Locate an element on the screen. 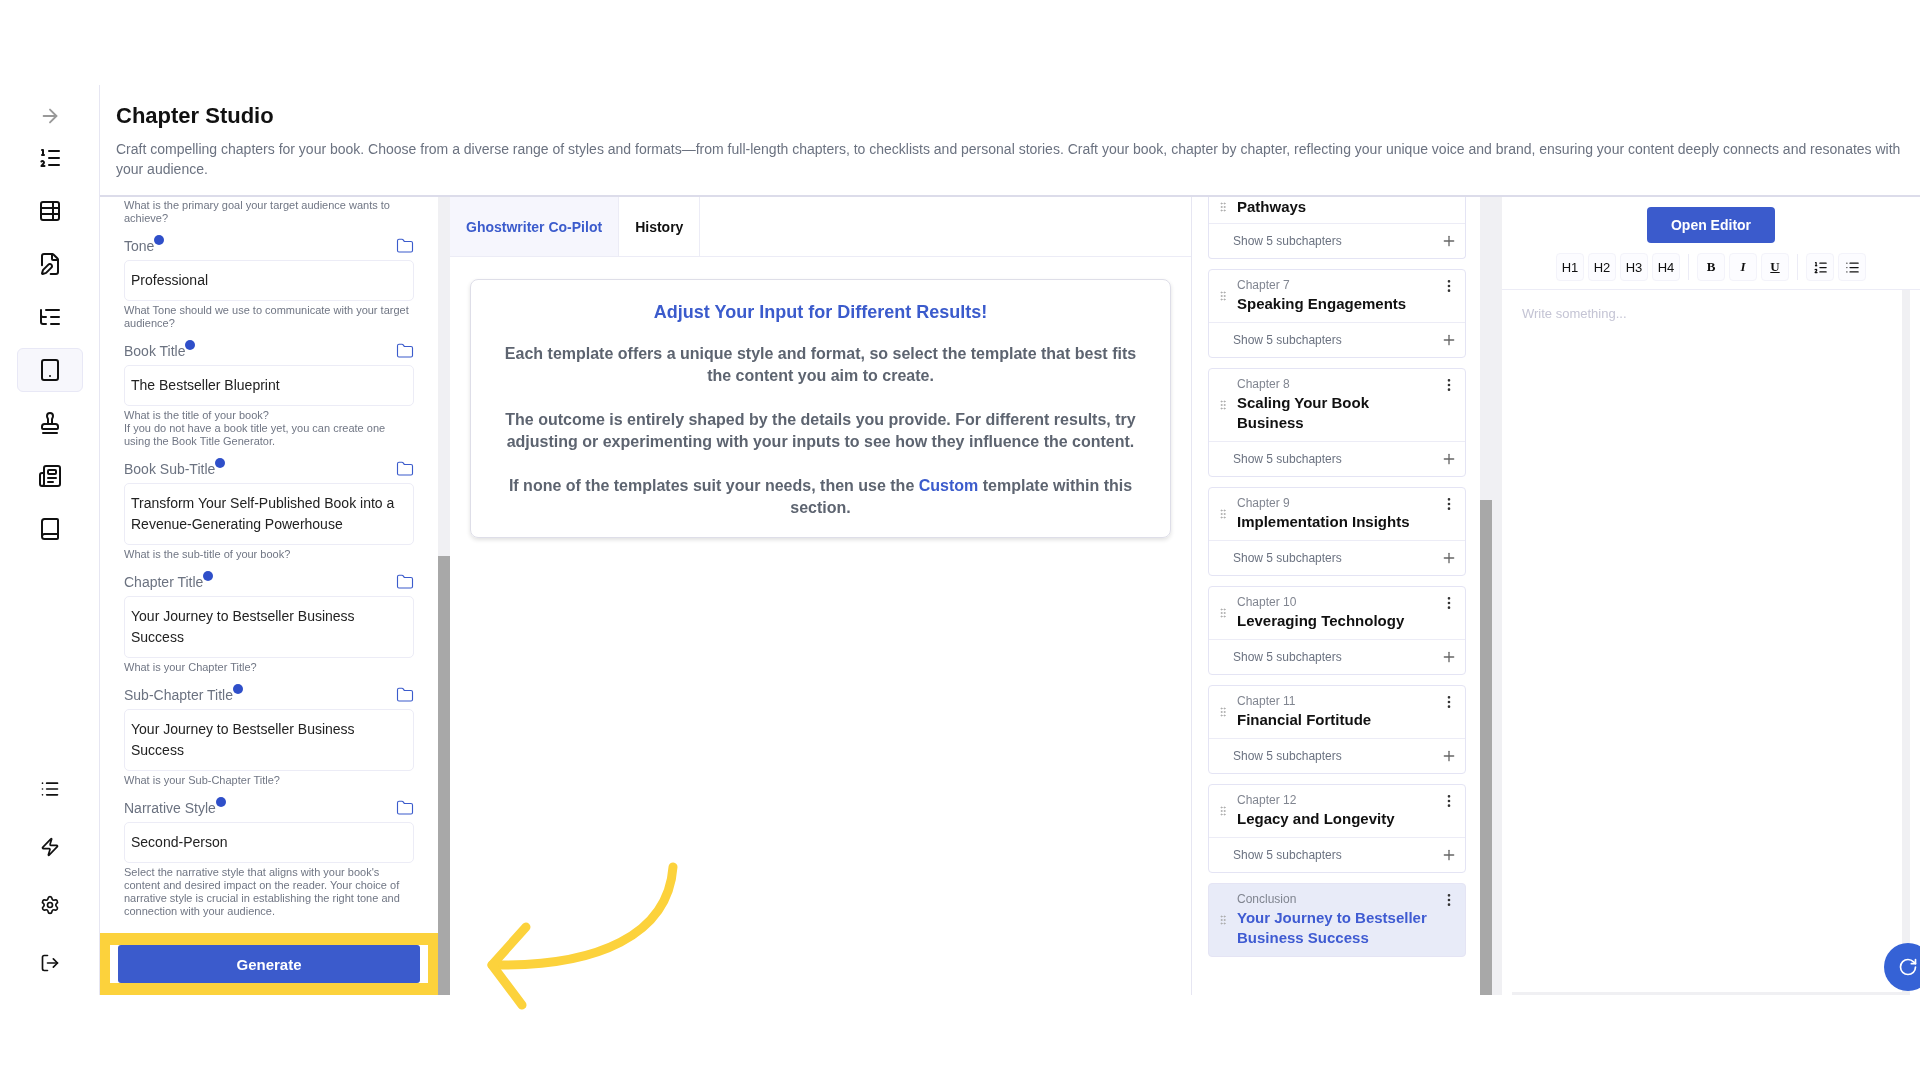  chapter-card: Chapter 9 Implementation Insights Show 5 subchapters is located at coordinates (1337, 531).